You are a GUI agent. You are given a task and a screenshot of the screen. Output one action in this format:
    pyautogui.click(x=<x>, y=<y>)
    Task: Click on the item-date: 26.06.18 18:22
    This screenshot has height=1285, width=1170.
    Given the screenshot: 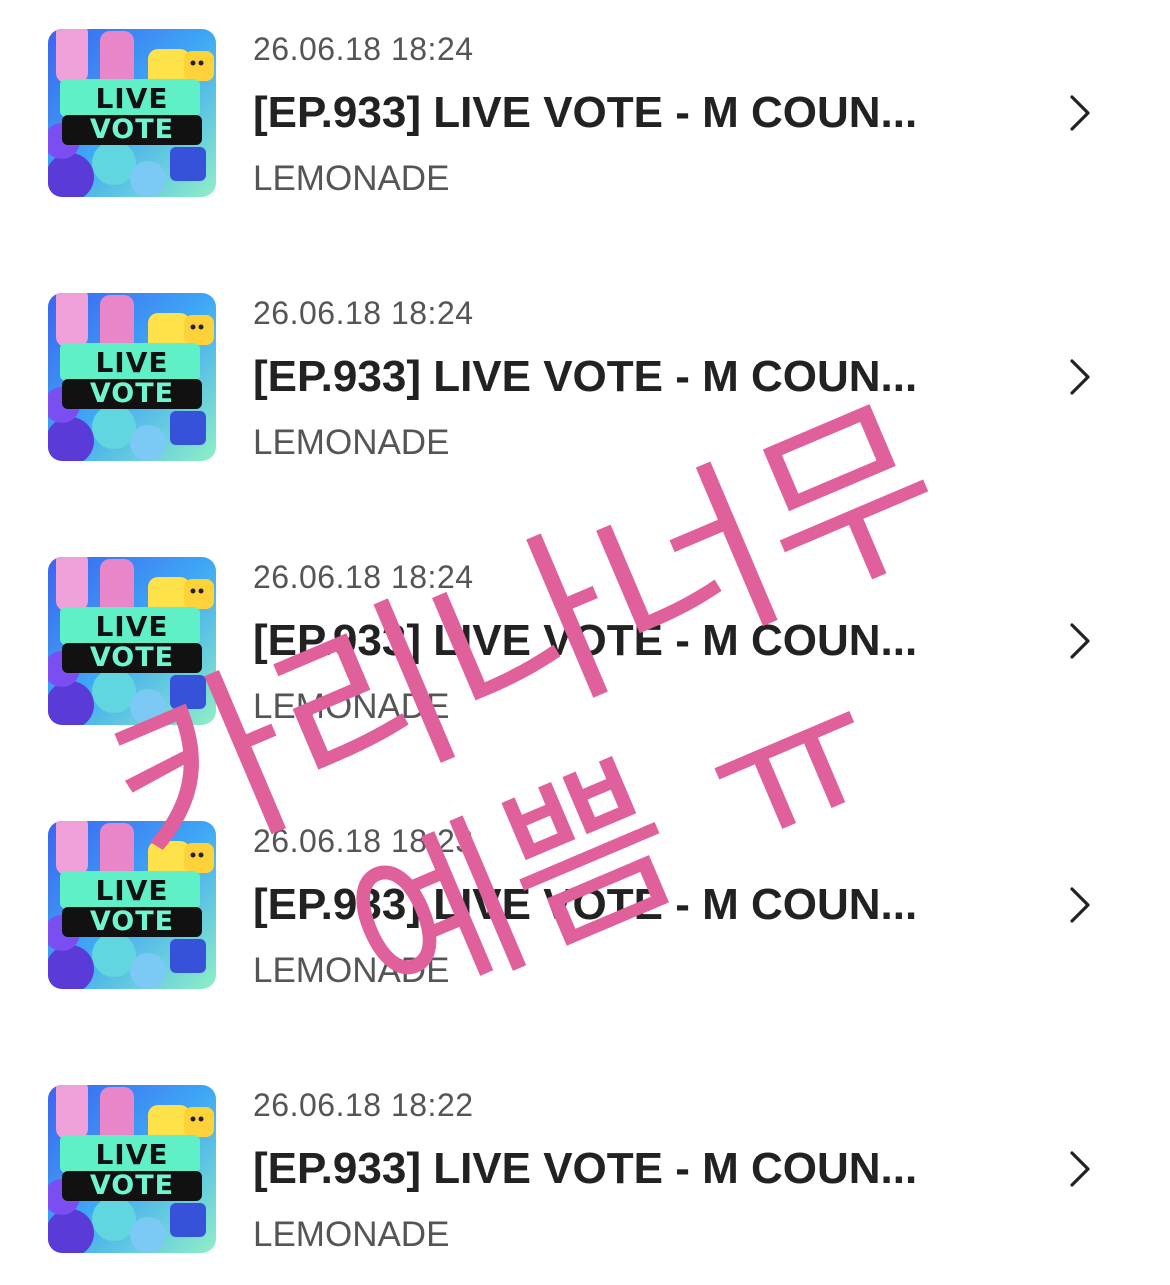 What is the action you would take?
    pyautogui.click(x=363, y=1105)
    